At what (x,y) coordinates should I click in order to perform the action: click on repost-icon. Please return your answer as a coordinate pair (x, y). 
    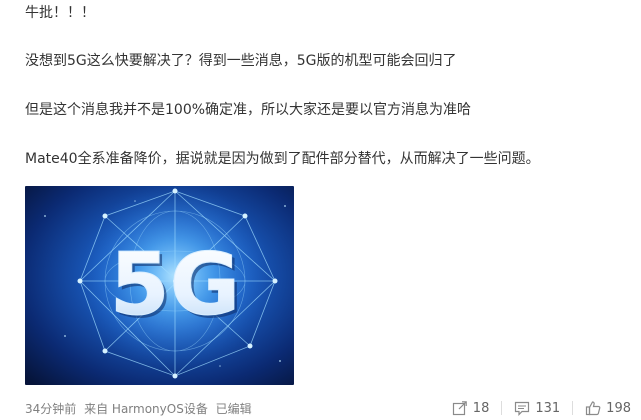
    Looking at the image, I should click on (459, 408).